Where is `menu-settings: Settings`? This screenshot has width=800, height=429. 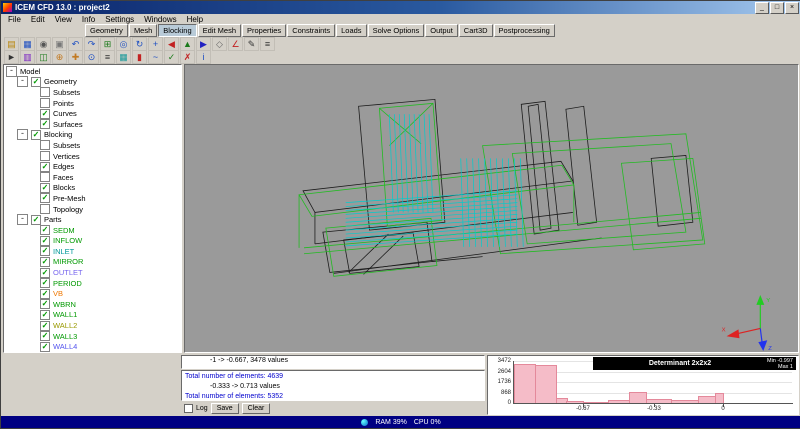 menu-settings: Settings is located at coordinates (119, 19).